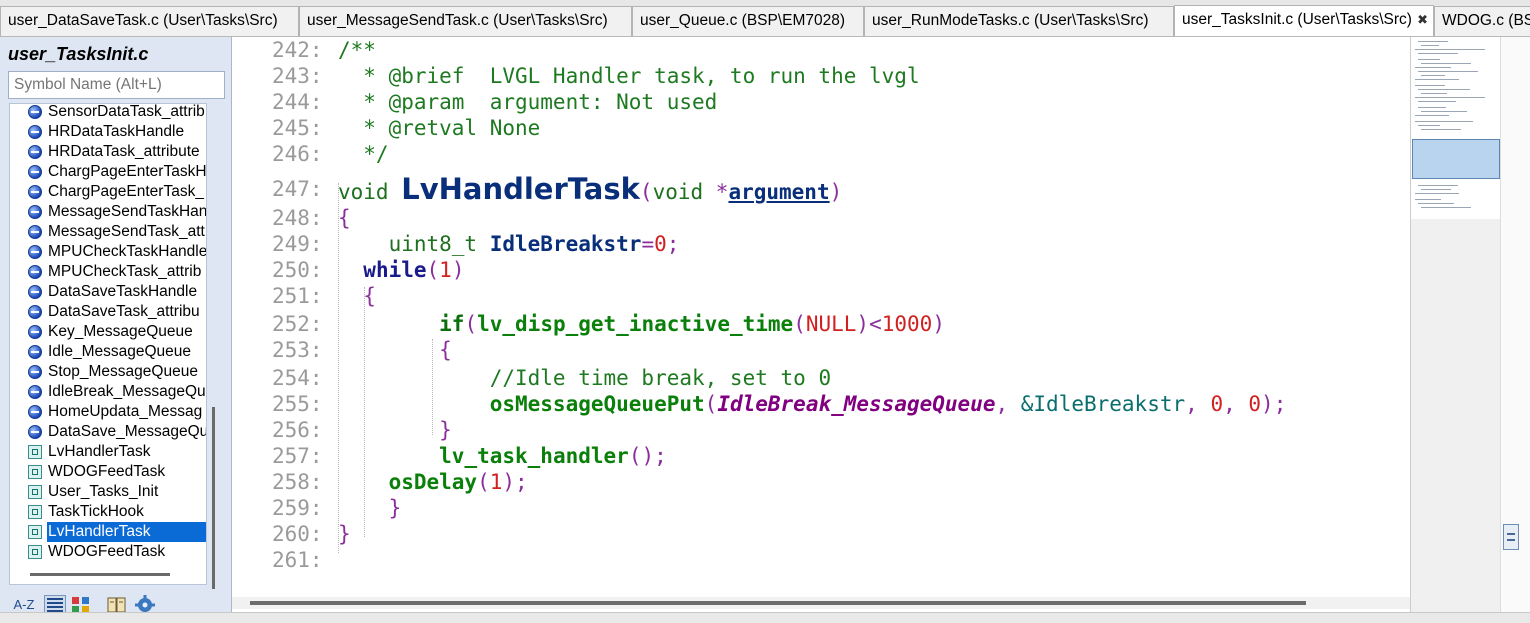 This screenshot has width=1530, height=623. Describe the element at coordinates (108, 392) in the screenshot. I see `symbol-list-item: IdleBreak_MessageQu` at that location.